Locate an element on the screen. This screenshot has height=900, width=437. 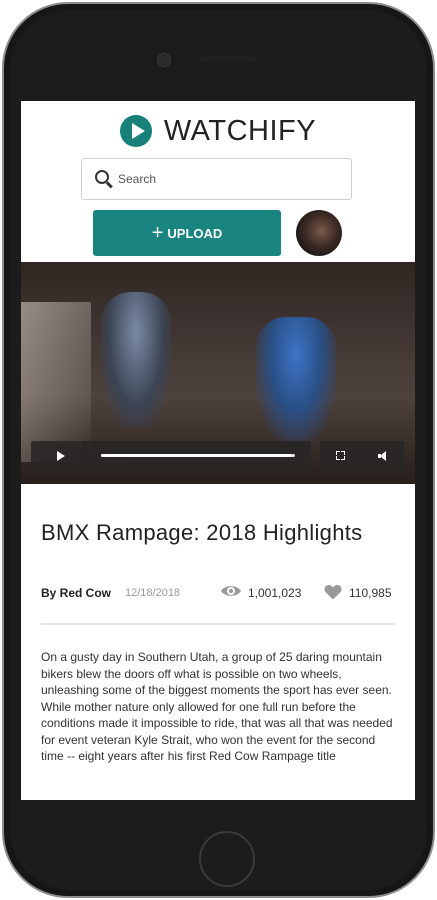
progress-bar is located at coordinates (197, 455).